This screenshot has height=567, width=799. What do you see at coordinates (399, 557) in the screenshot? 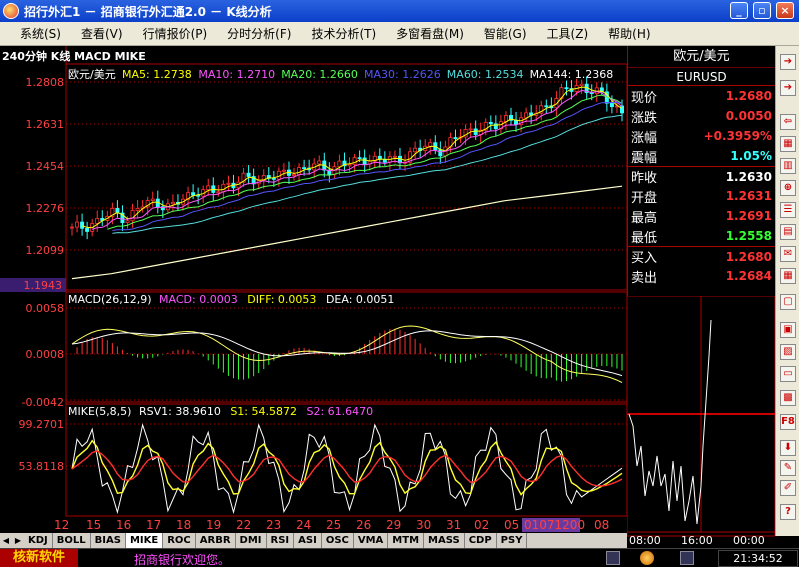
I see `status-bar: 核新软件 招商银行欢迎您。 21:34:52` at bounding box center [399, 557].